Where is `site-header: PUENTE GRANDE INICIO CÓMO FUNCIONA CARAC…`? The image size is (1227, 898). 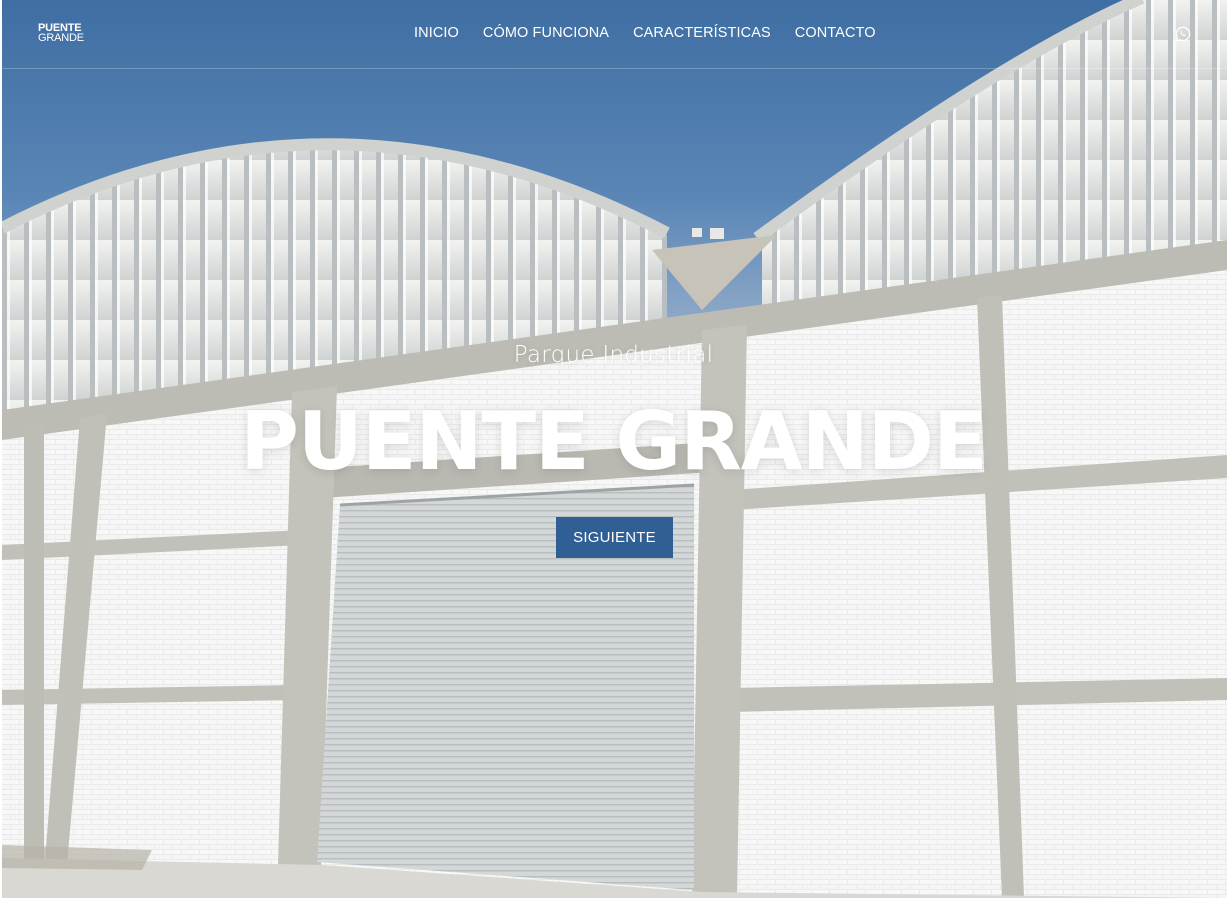 site-header: PUENTE GRANDE INICIO CÓMO FUNCIONA CARAC… is located at coordinates (614, 34).